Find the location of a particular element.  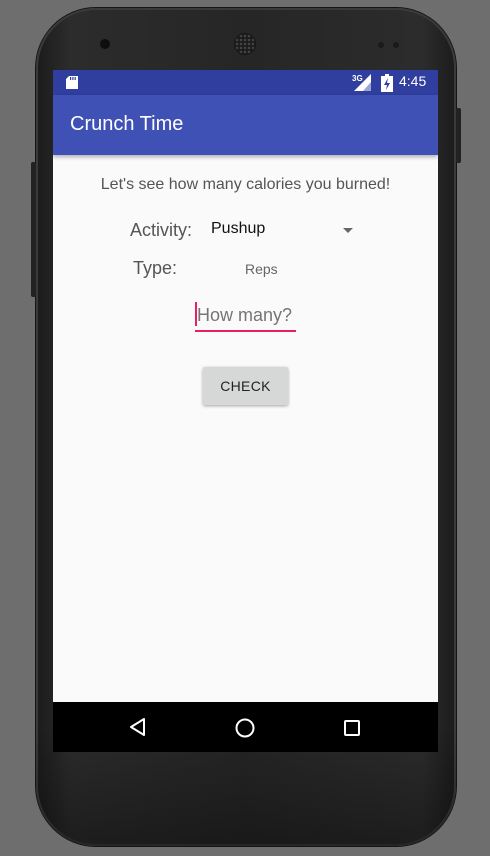

network-type-label: 3G is located at coordinates (357, 78).